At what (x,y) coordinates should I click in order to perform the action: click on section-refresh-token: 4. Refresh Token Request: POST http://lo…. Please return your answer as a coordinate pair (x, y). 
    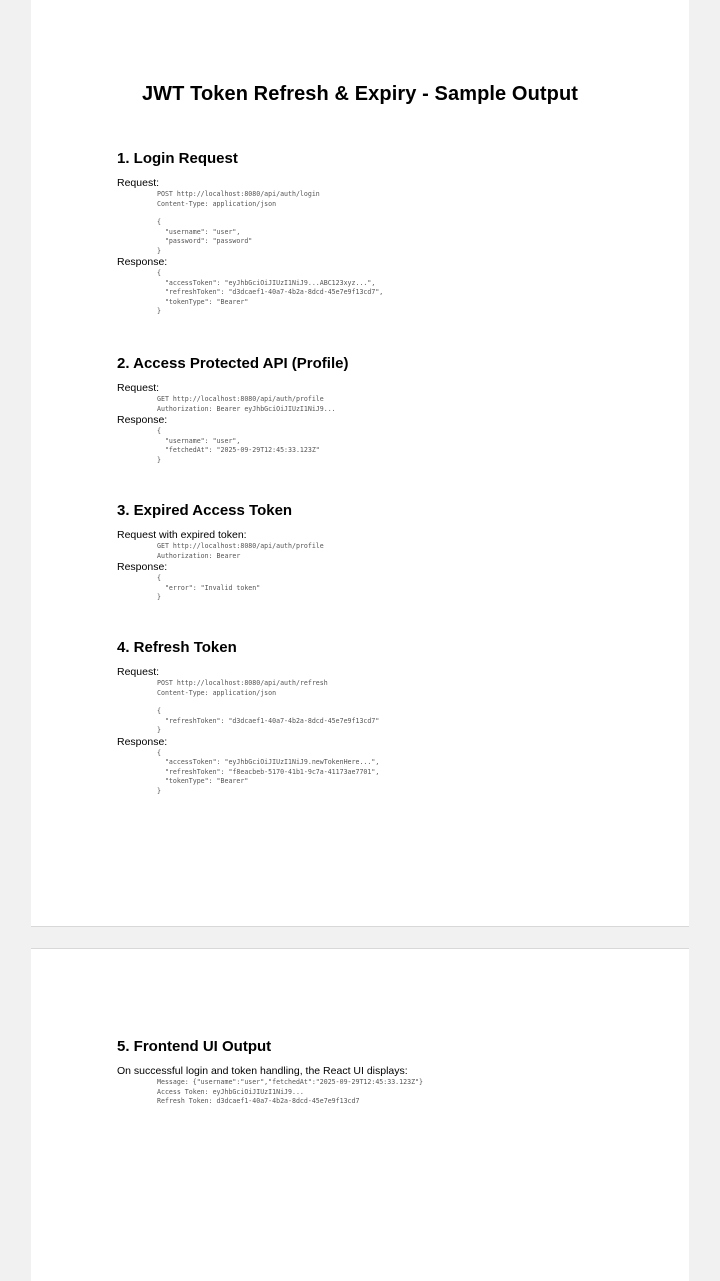
    Looking at the image, I should click on (387, 717).